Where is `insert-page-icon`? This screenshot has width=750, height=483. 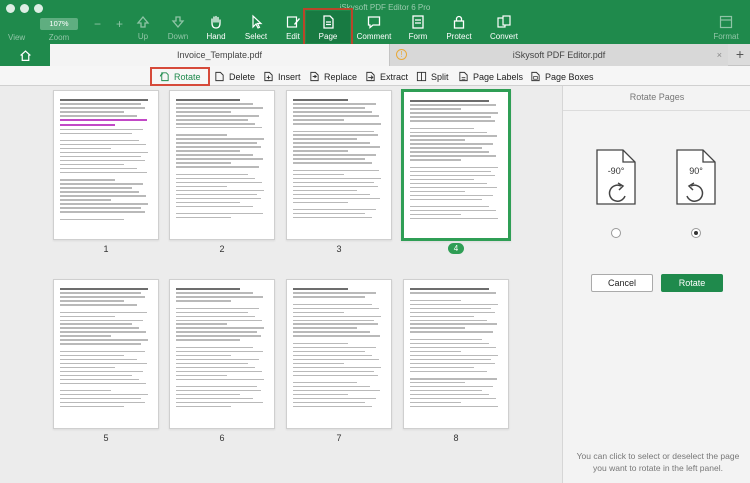 insert-page-icon is located at coordinates (268, 76).